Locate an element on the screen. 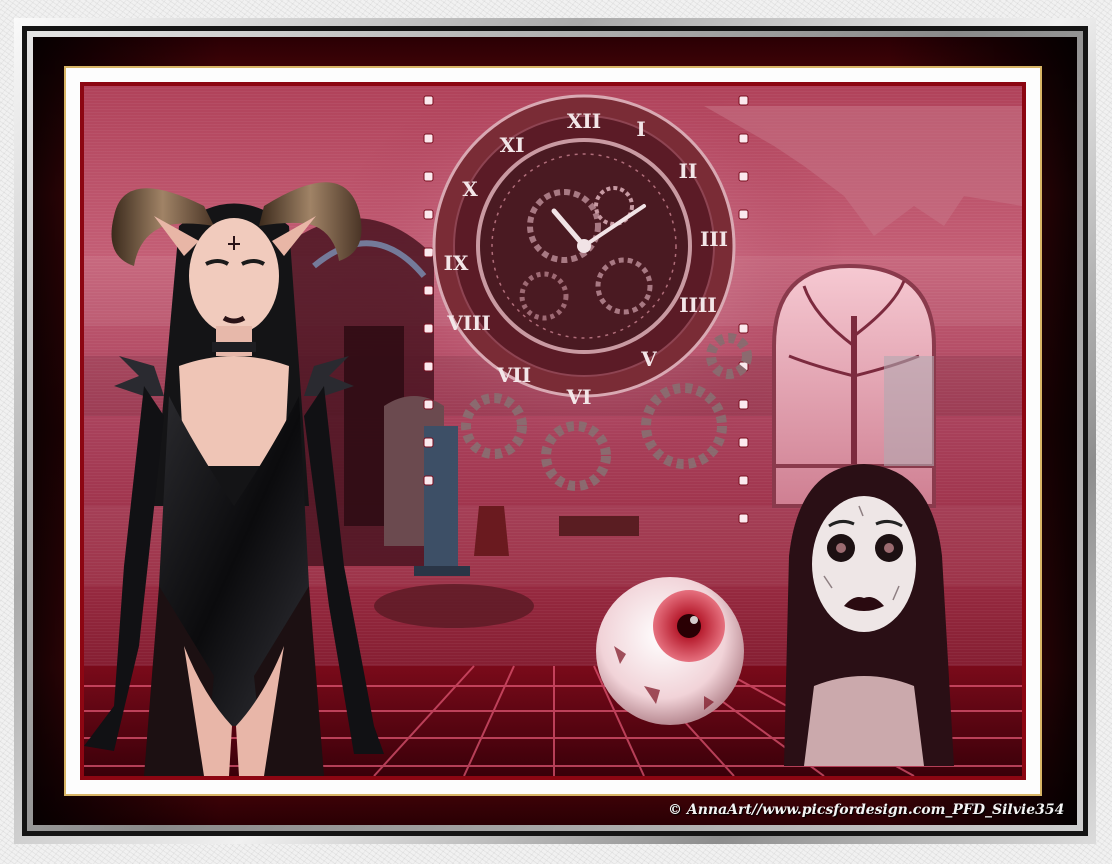  numeral-viii: VIII is located at coordinates (468, 323).